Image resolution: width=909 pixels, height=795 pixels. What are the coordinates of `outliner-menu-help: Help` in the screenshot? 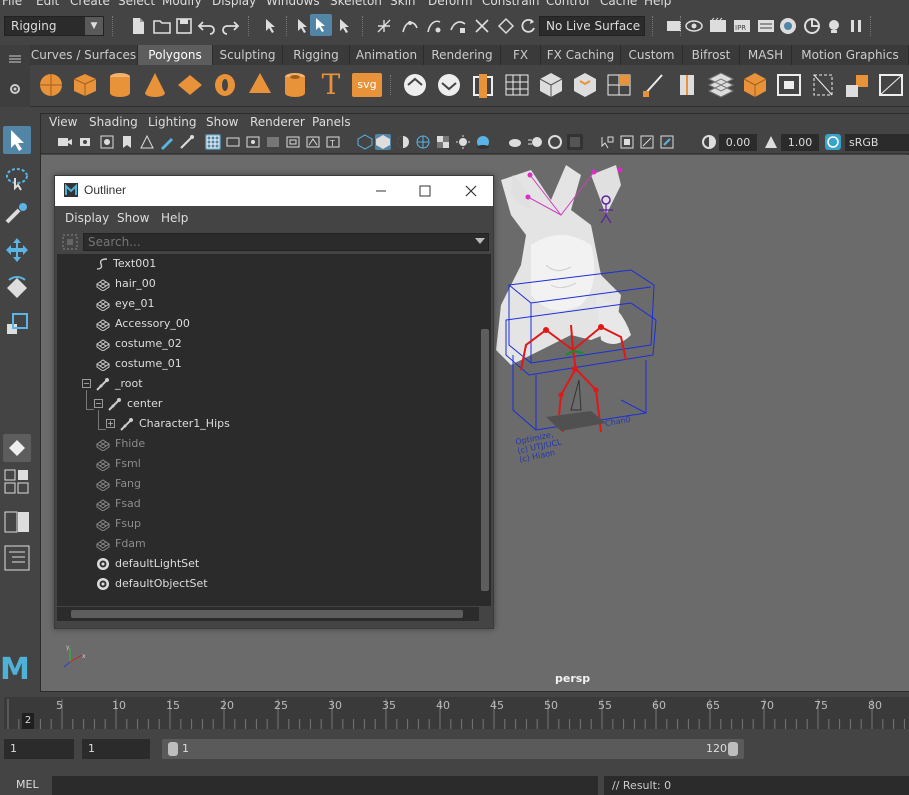 It's located at (174, 218).